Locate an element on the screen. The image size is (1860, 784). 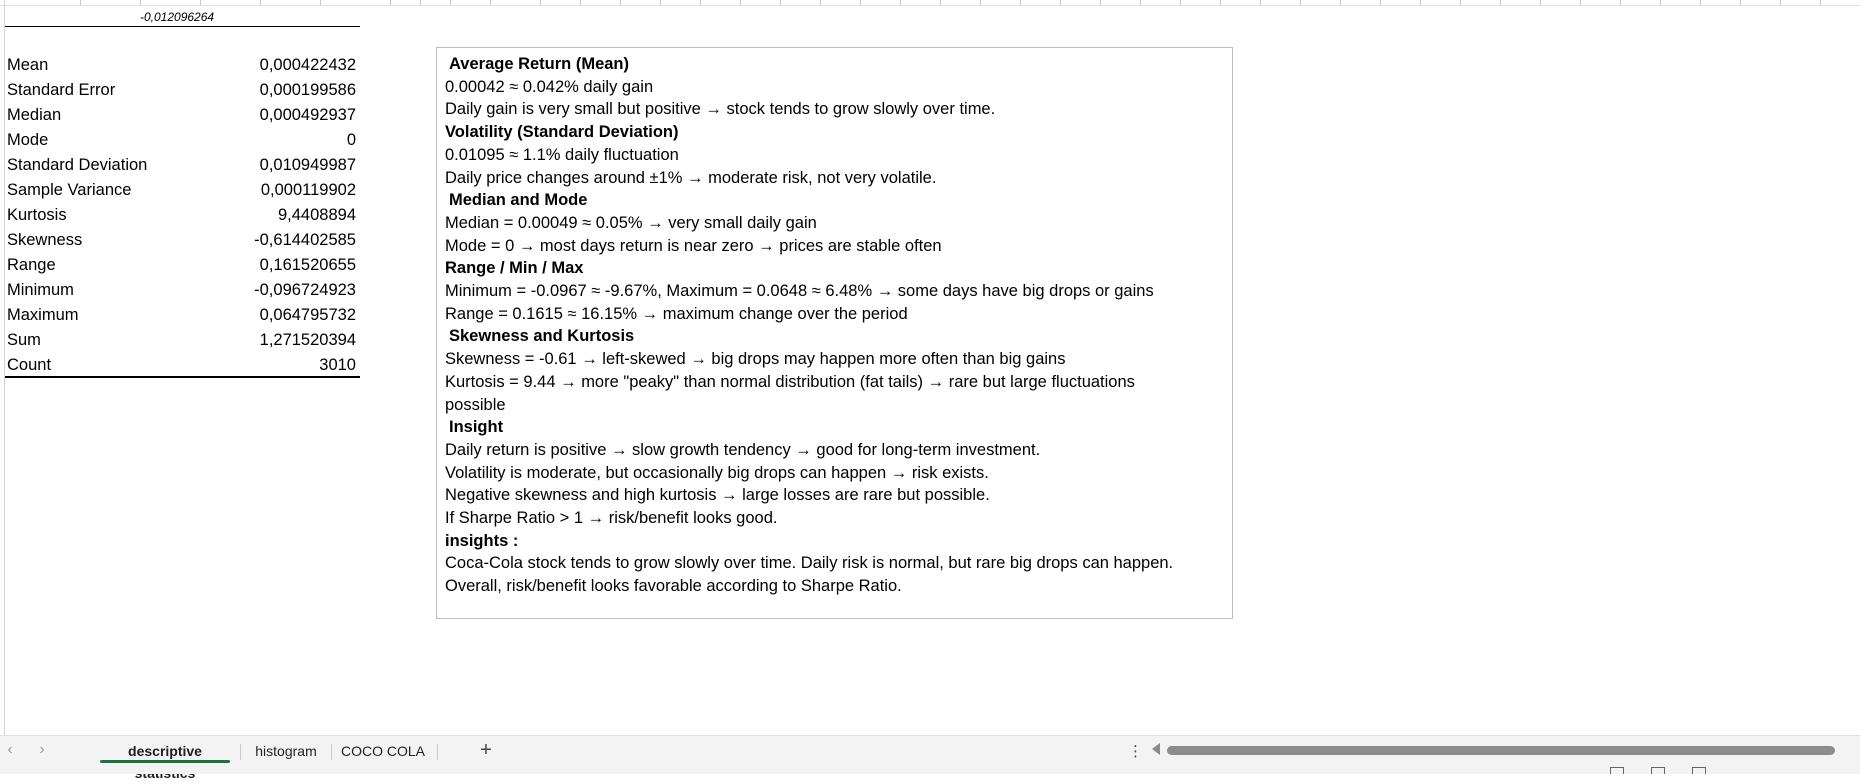
previous-cell-value: -0,012096264 is located at coordinates (177, 17).